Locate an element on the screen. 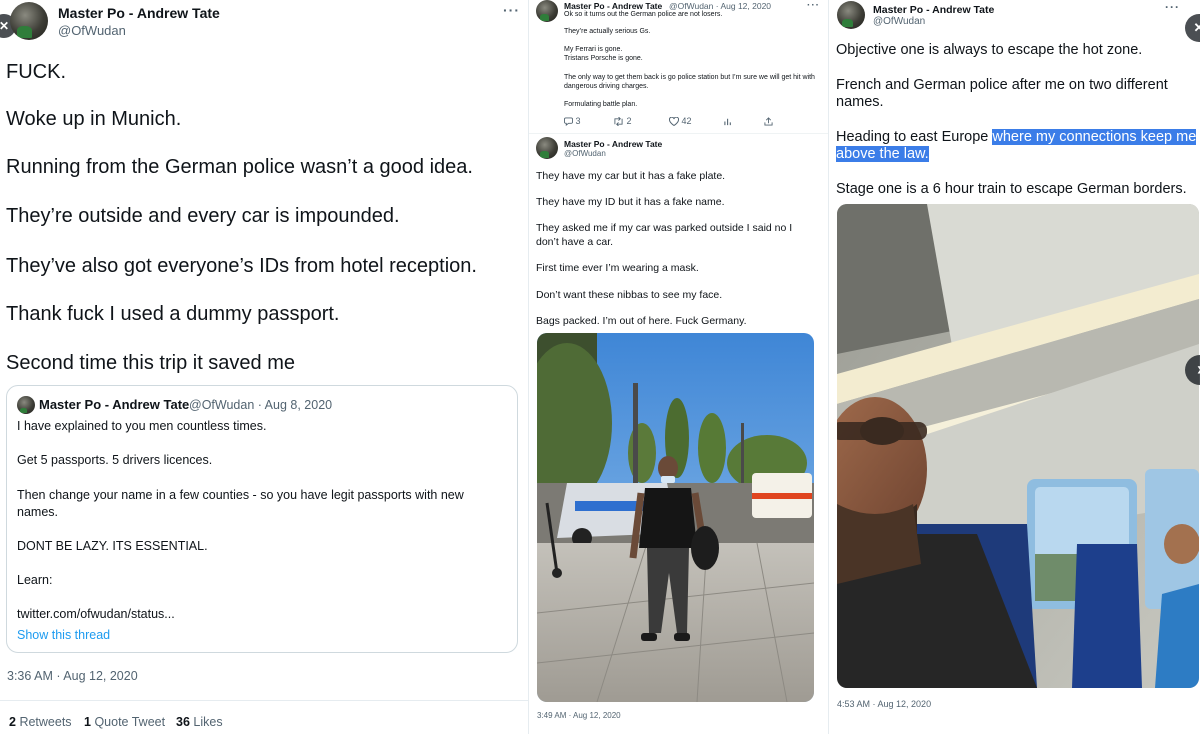 The image size is (1200, 734). share-button is located at coordinates (768, 121).